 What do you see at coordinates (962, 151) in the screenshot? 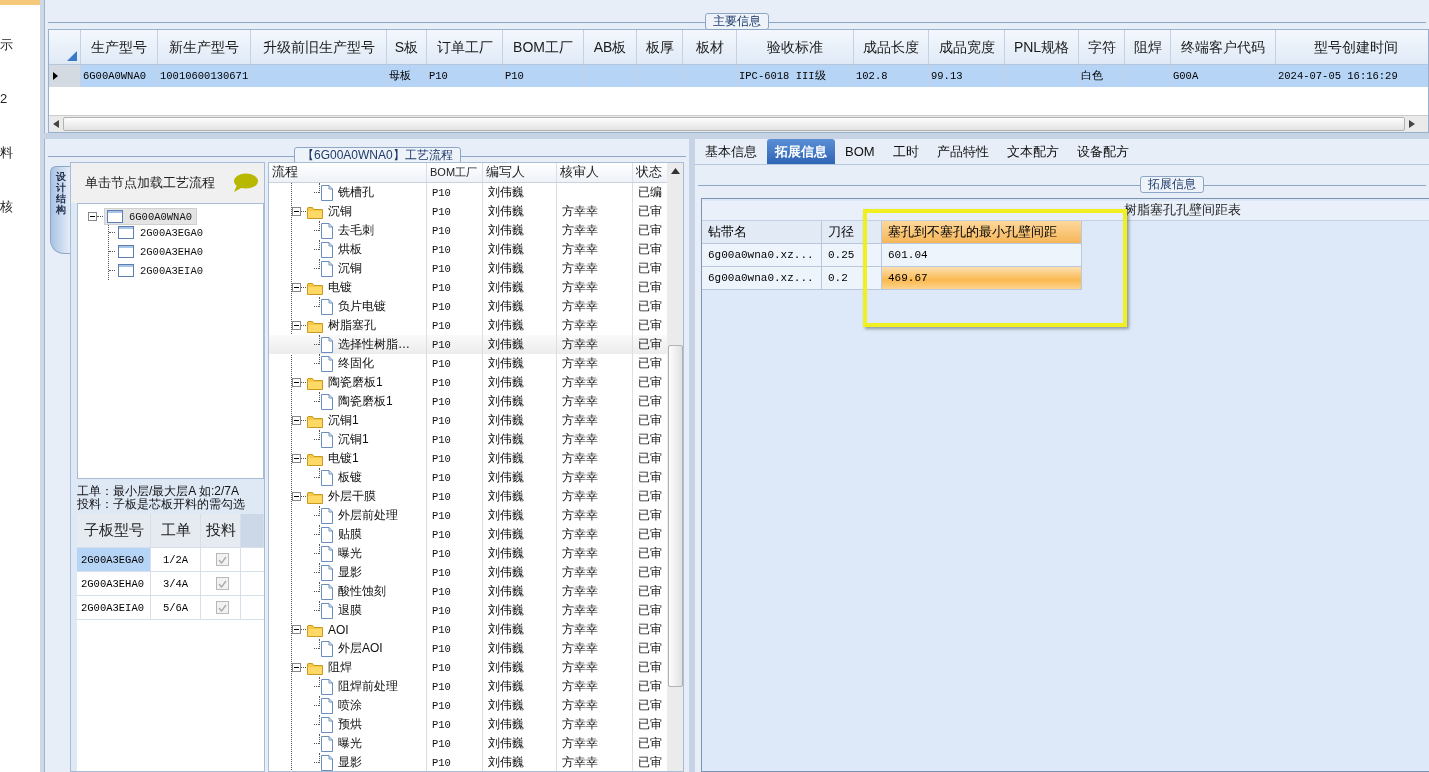
I see `tab: 产品特性` at bounding box center [962, 151].